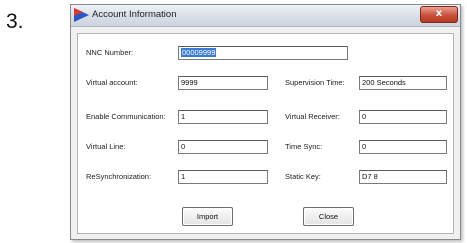 This screenshot has width=467, height=243. I want to click on supervision-time-field: 200 Seconds, so click(403, 83).